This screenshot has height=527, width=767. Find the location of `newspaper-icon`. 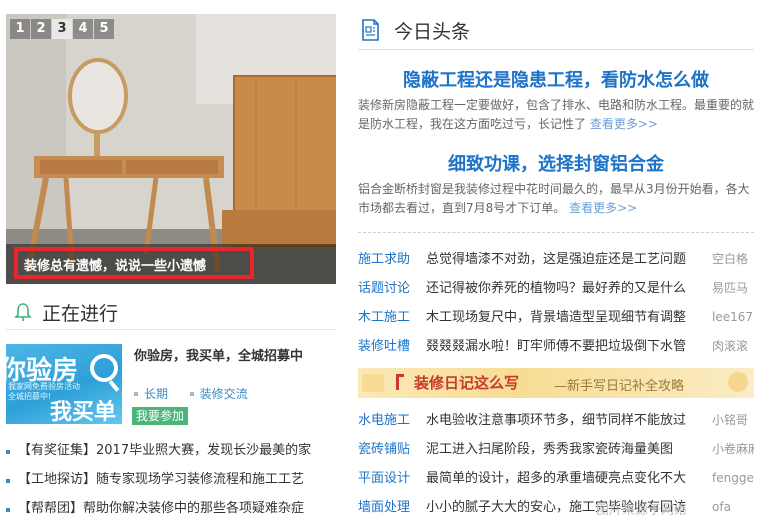

newspaper-icon is located at coordinates (370, 30).